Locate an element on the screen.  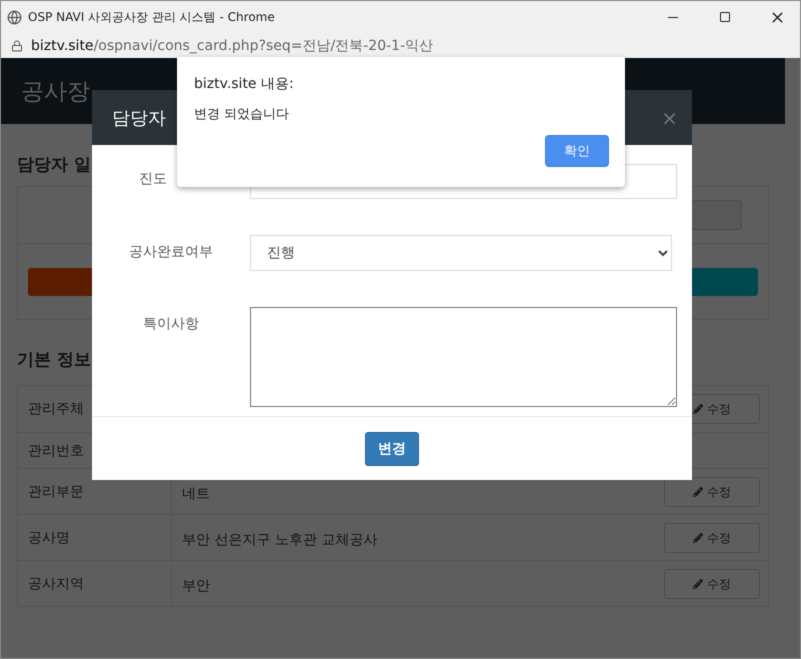
table-cell: 공사지역 is located at coordinates (95, 583).